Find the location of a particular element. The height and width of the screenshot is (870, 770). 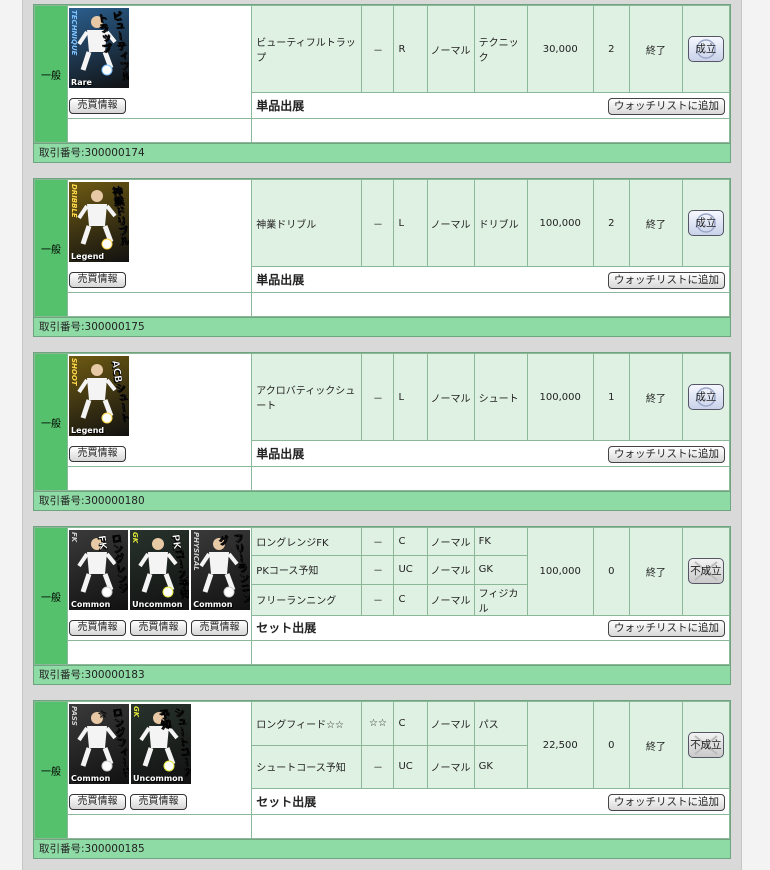

bid-count: 0 is located at coordinates (611, 745).